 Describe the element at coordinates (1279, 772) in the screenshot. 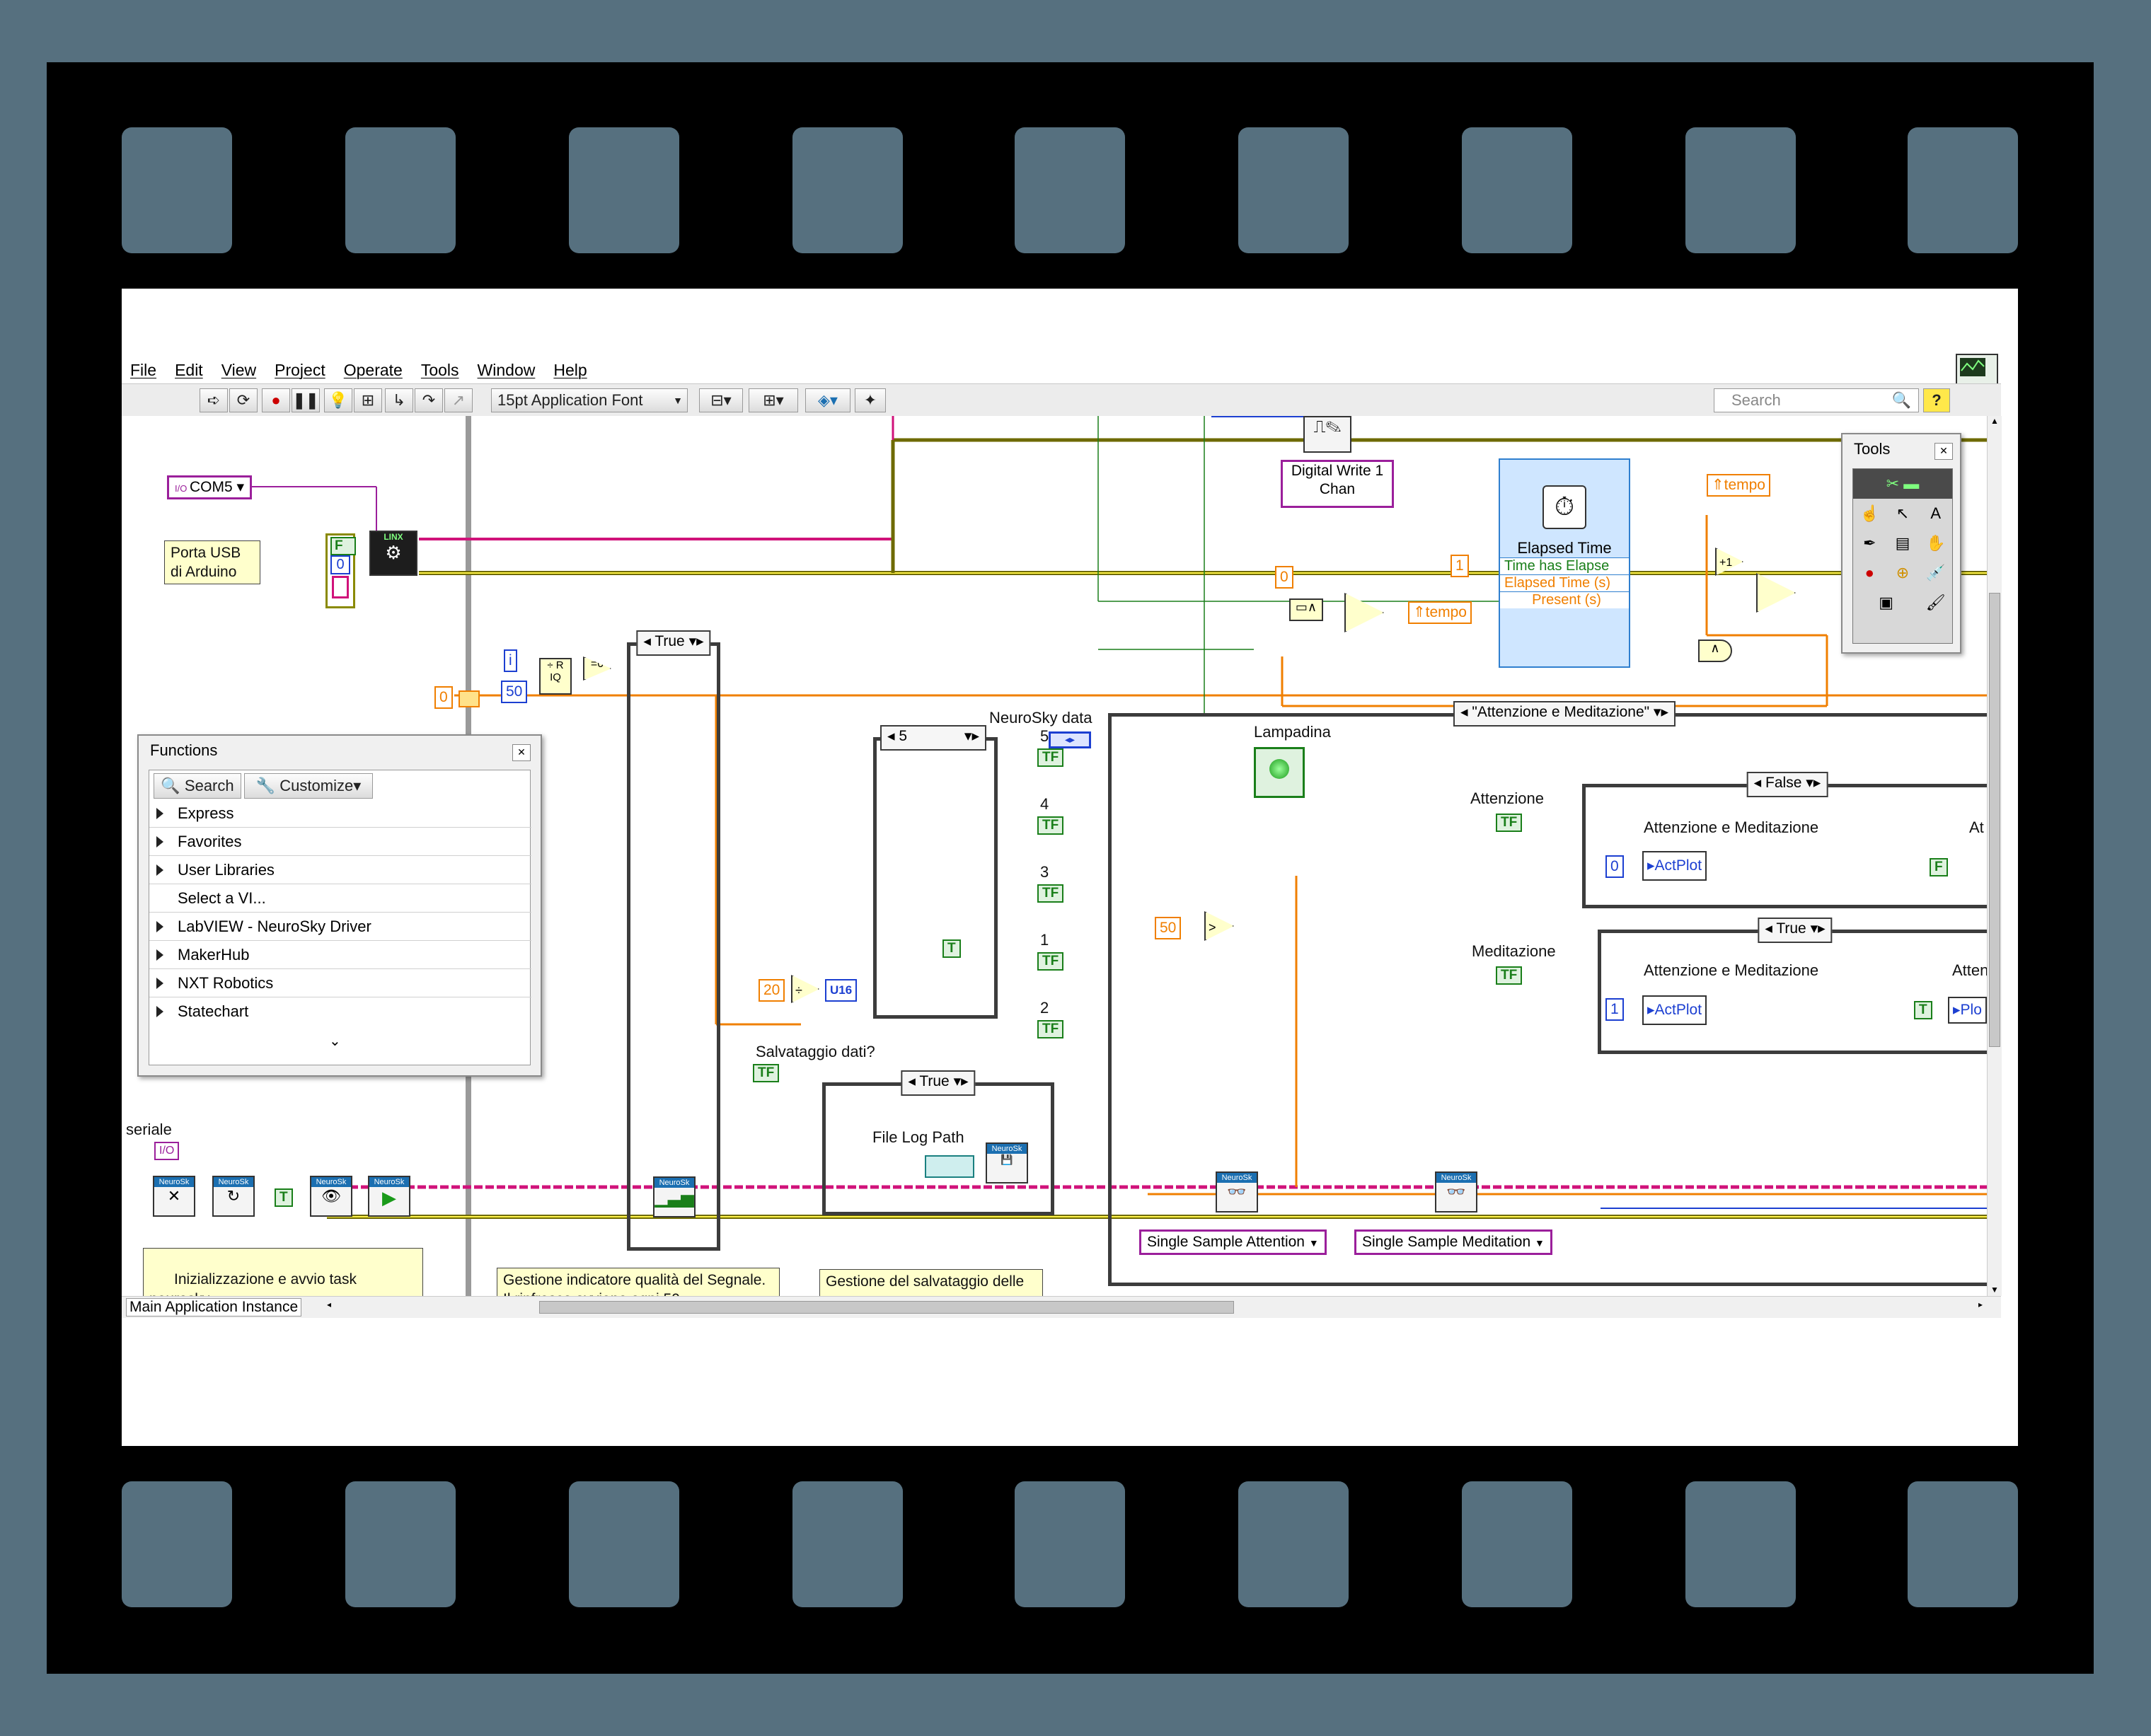

I see `lampadina-led-indicator` at that location.